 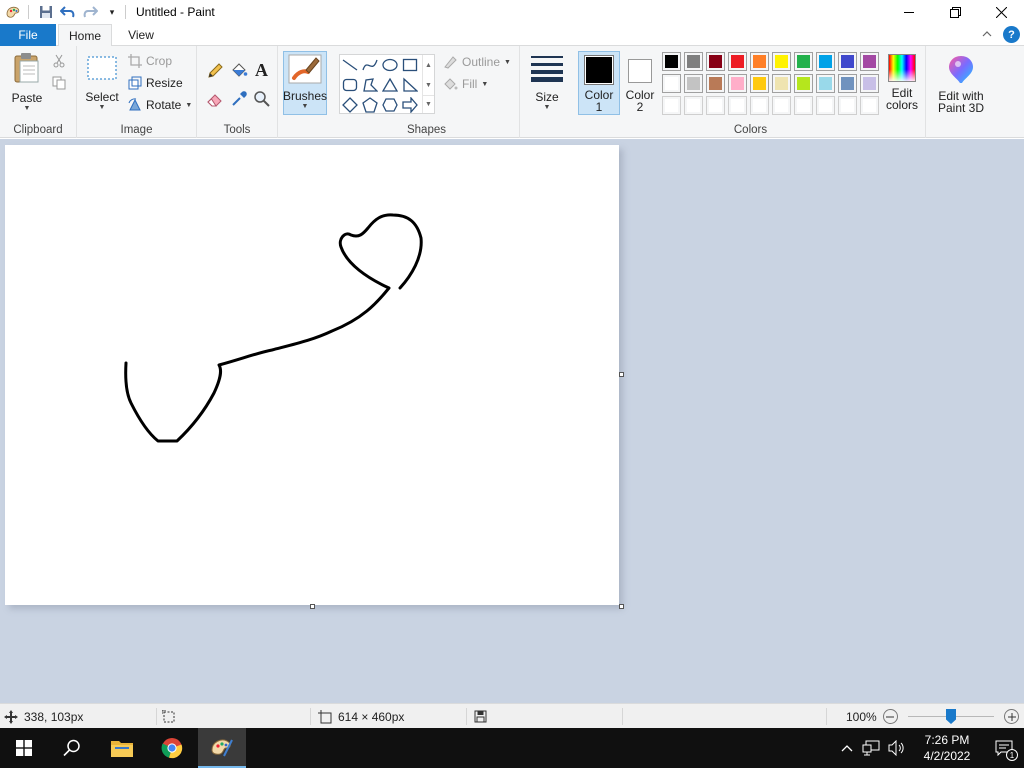 I want to click on gallery-scroll-down-icon: ▼, so click(x=428, y=85).